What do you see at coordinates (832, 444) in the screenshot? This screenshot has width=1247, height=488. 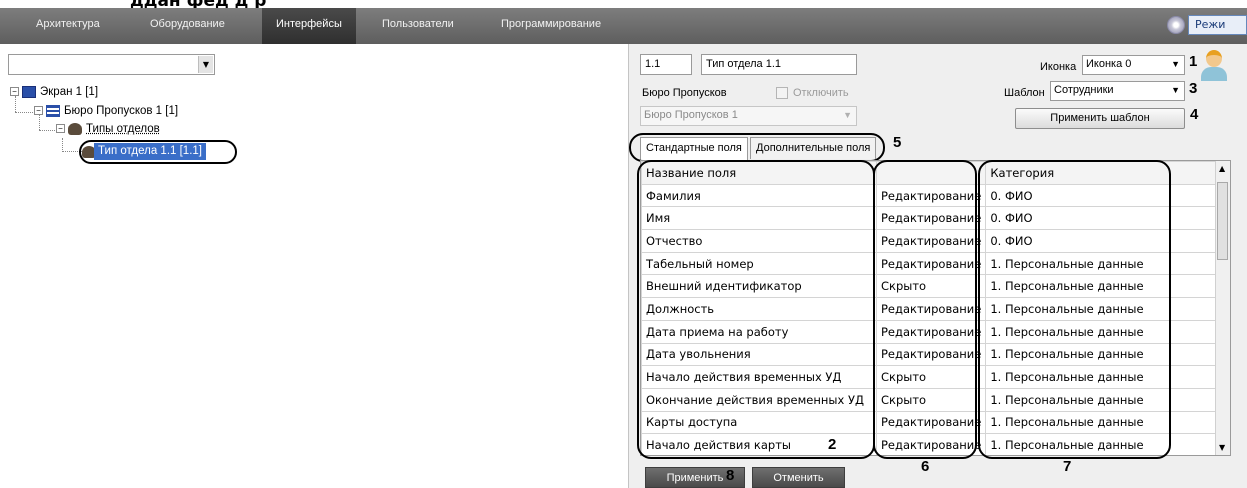 I see `annotation-2: 2` at bounding box center [832, 444].